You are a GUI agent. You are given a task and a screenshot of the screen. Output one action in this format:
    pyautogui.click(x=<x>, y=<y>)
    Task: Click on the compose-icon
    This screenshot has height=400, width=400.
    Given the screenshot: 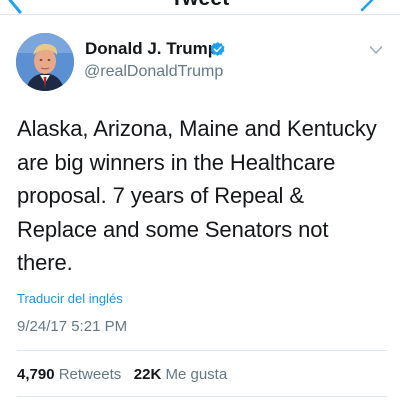 What is the action you would take?
    pyautogui.click(x=372, y=7)
    